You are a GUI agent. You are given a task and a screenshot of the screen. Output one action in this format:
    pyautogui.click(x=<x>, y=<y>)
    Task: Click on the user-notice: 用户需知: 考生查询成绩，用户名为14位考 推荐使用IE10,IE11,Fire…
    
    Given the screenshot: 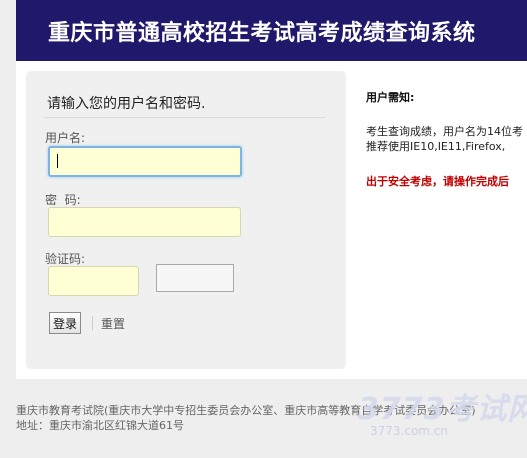 What is the action you would take?
    pyautogui.click(x=446, y=179)
    